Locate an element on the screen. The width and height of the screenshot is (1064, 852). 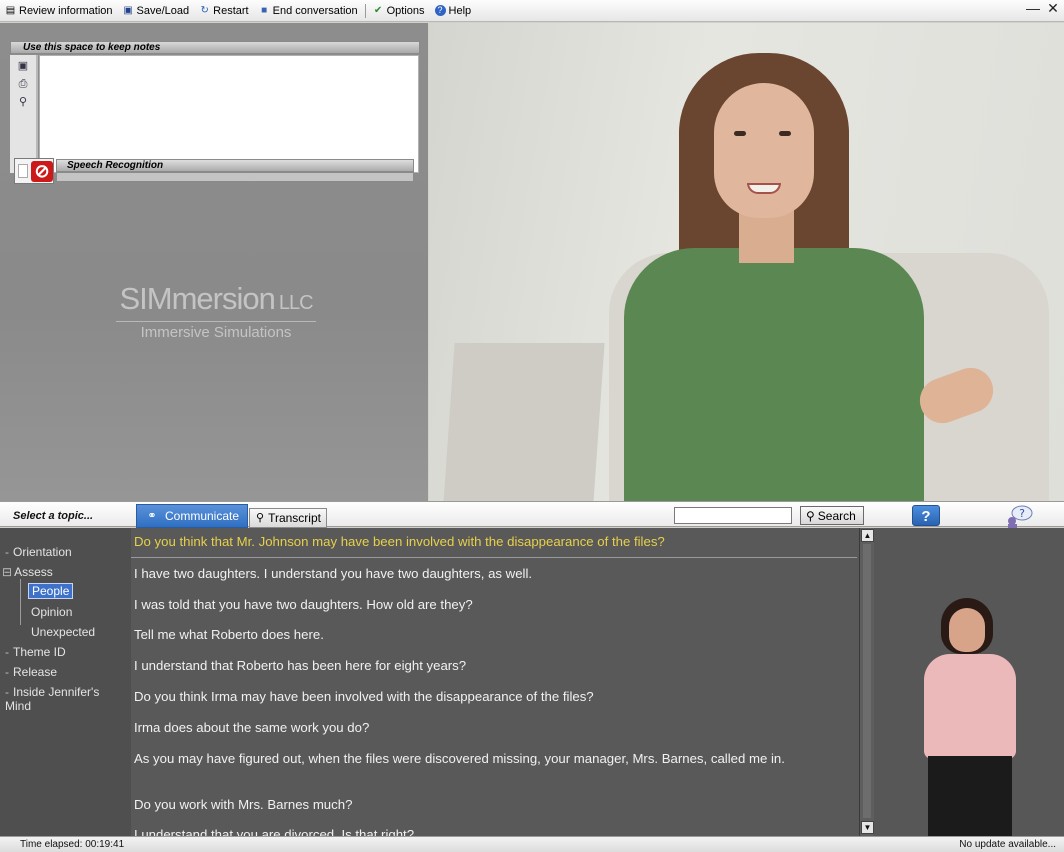
menu-end-conversation: ■ End conversation is located at coordinates (308, 11).